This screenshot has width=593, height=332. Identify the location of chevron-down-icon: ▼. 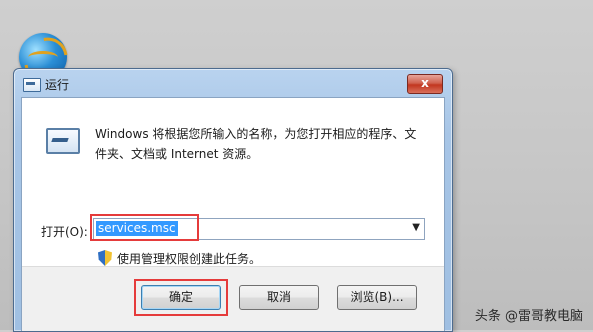
(416, 227).